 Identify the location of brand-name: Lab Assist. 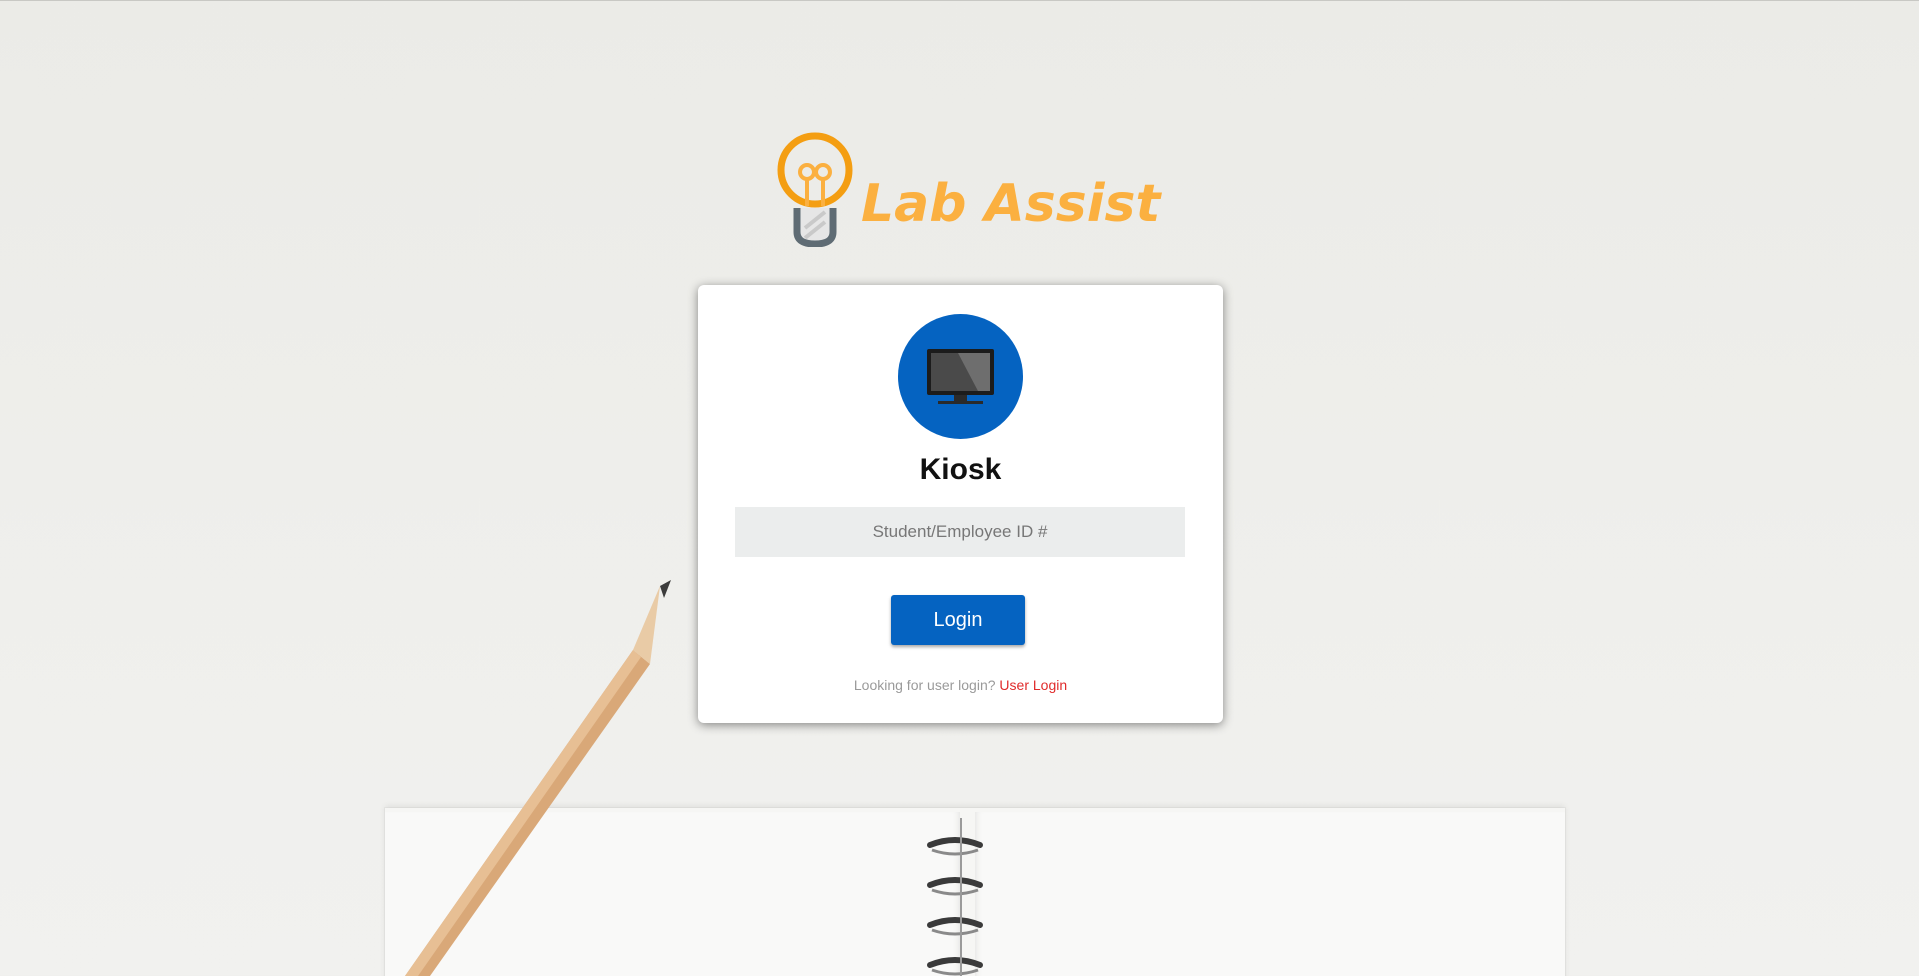
(1011, 204).